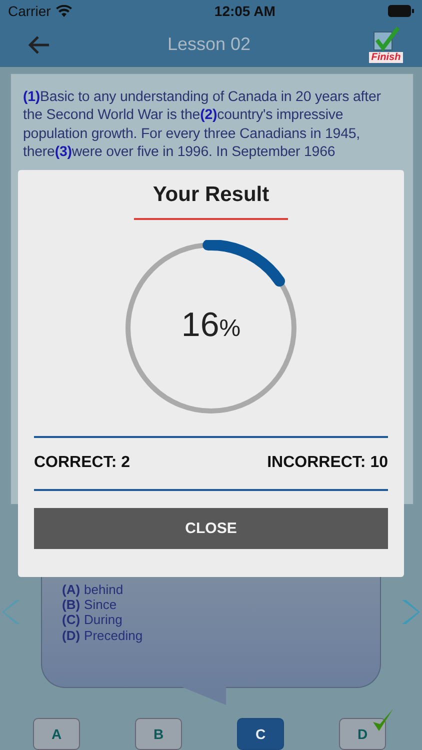 Image resolution: width=422 pixels, height=750 pixels. I want to click on answer-button: C, so click(260, 734).